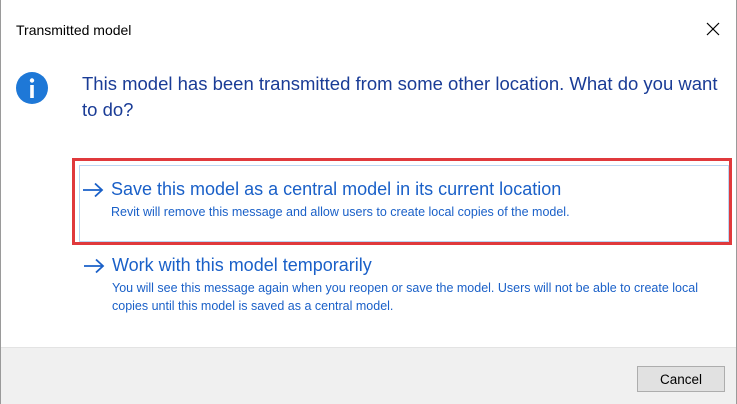 This screenshot has height=404, width=737. Describe the element at coordinates (74, 30) in the screenshot. I see `dialog-title: Transmitted model` at that location.